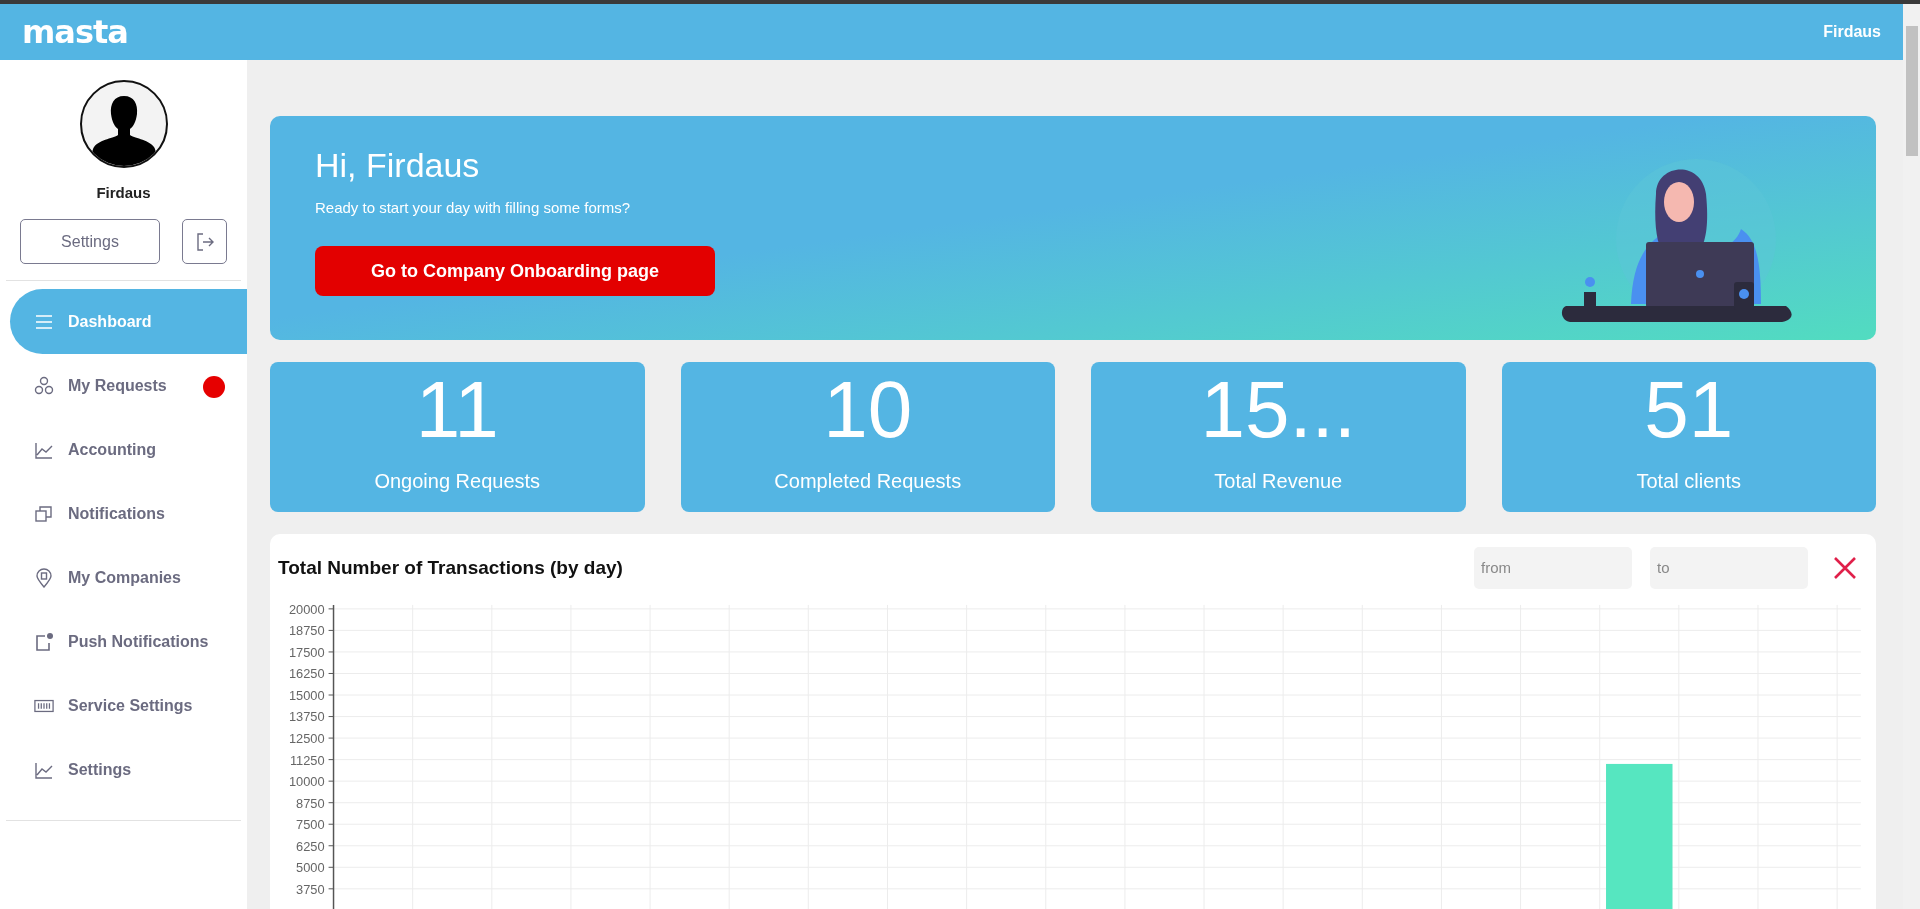 Image resolution: width=1920 pixels, height=909 pixels. Describe the element at coordinates (1553, 567) in the screenshot. I see `from-date-field: from` at that location.